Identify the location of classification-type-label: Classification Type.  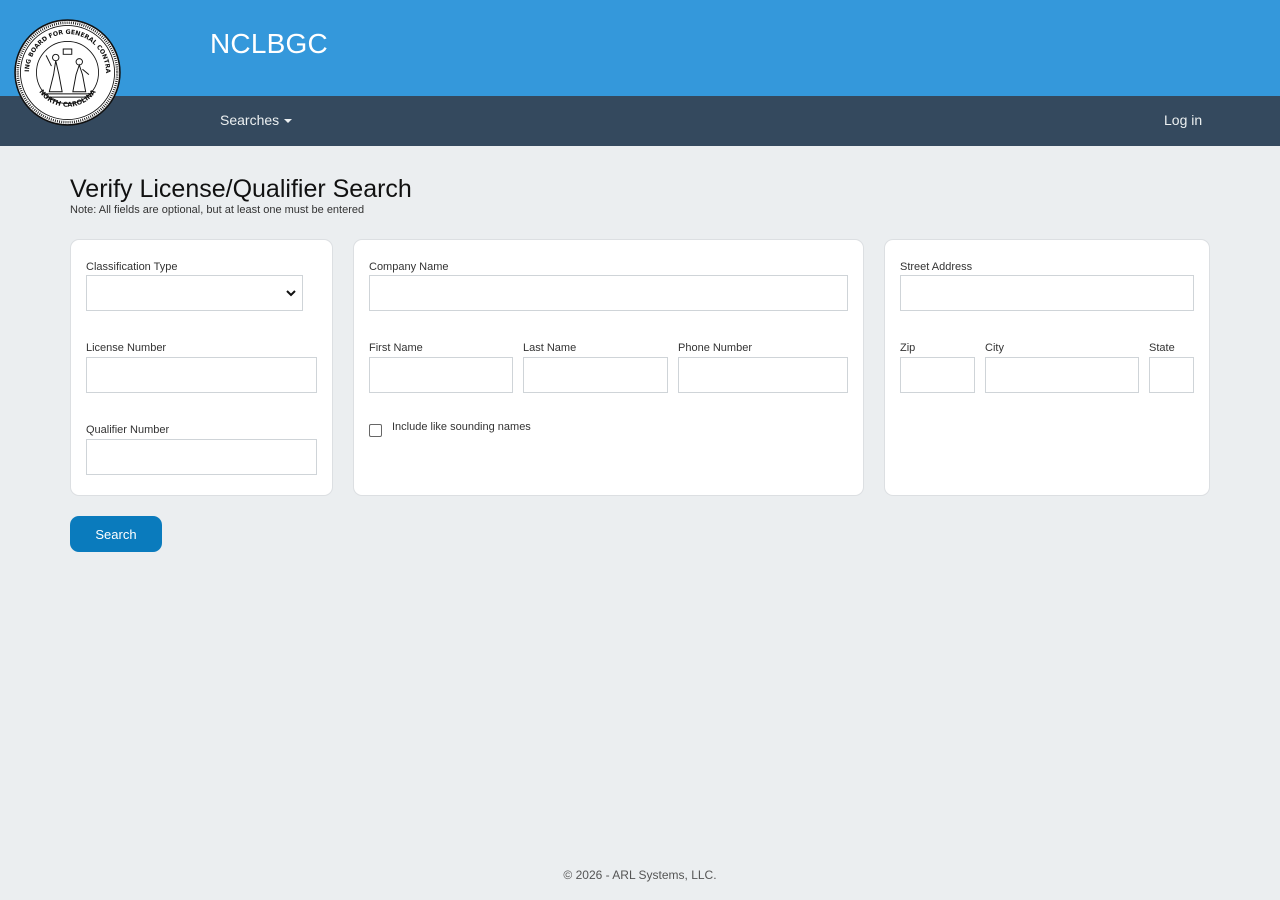
(132, 267).